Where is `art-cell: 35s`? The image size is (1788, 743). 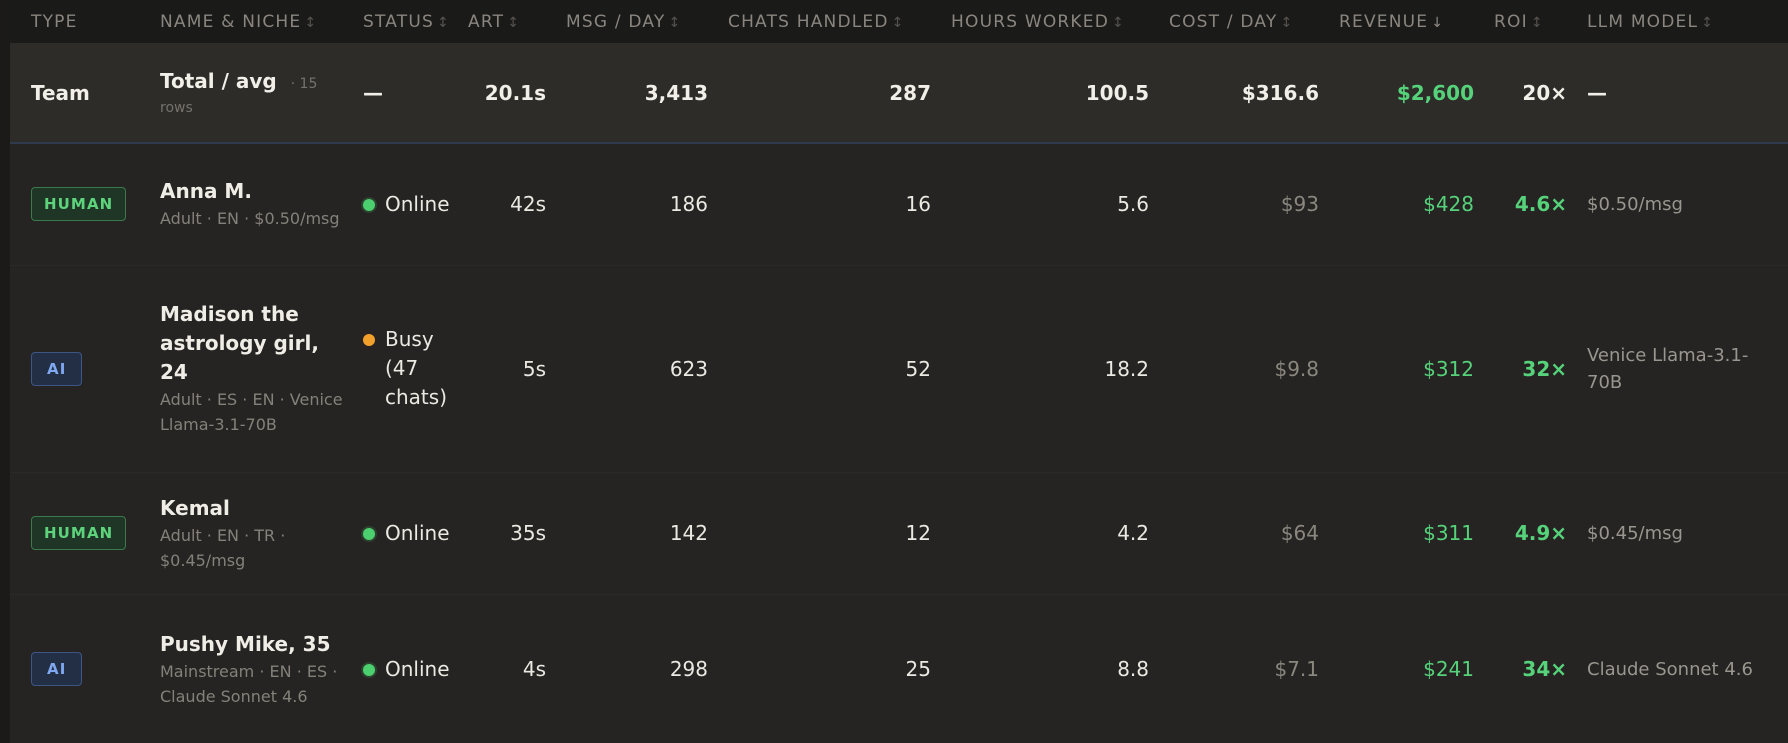
art-cell: 35s is located at coordinates (528, 533).